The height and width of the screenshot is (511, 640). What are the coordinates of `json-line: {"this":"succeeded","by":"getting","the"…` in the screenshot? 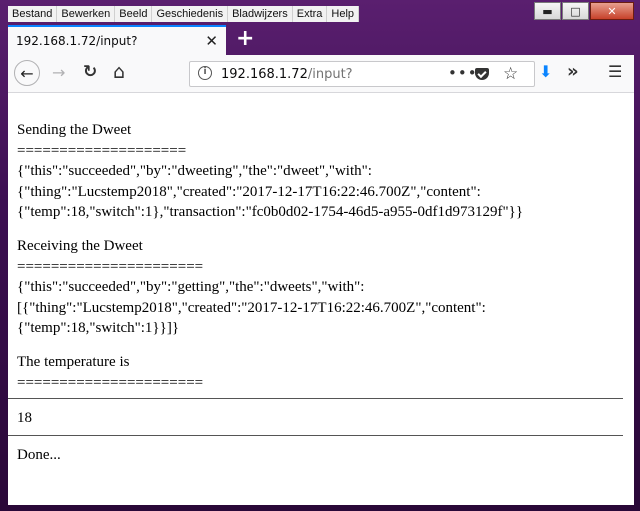 It's located at (191, 287).